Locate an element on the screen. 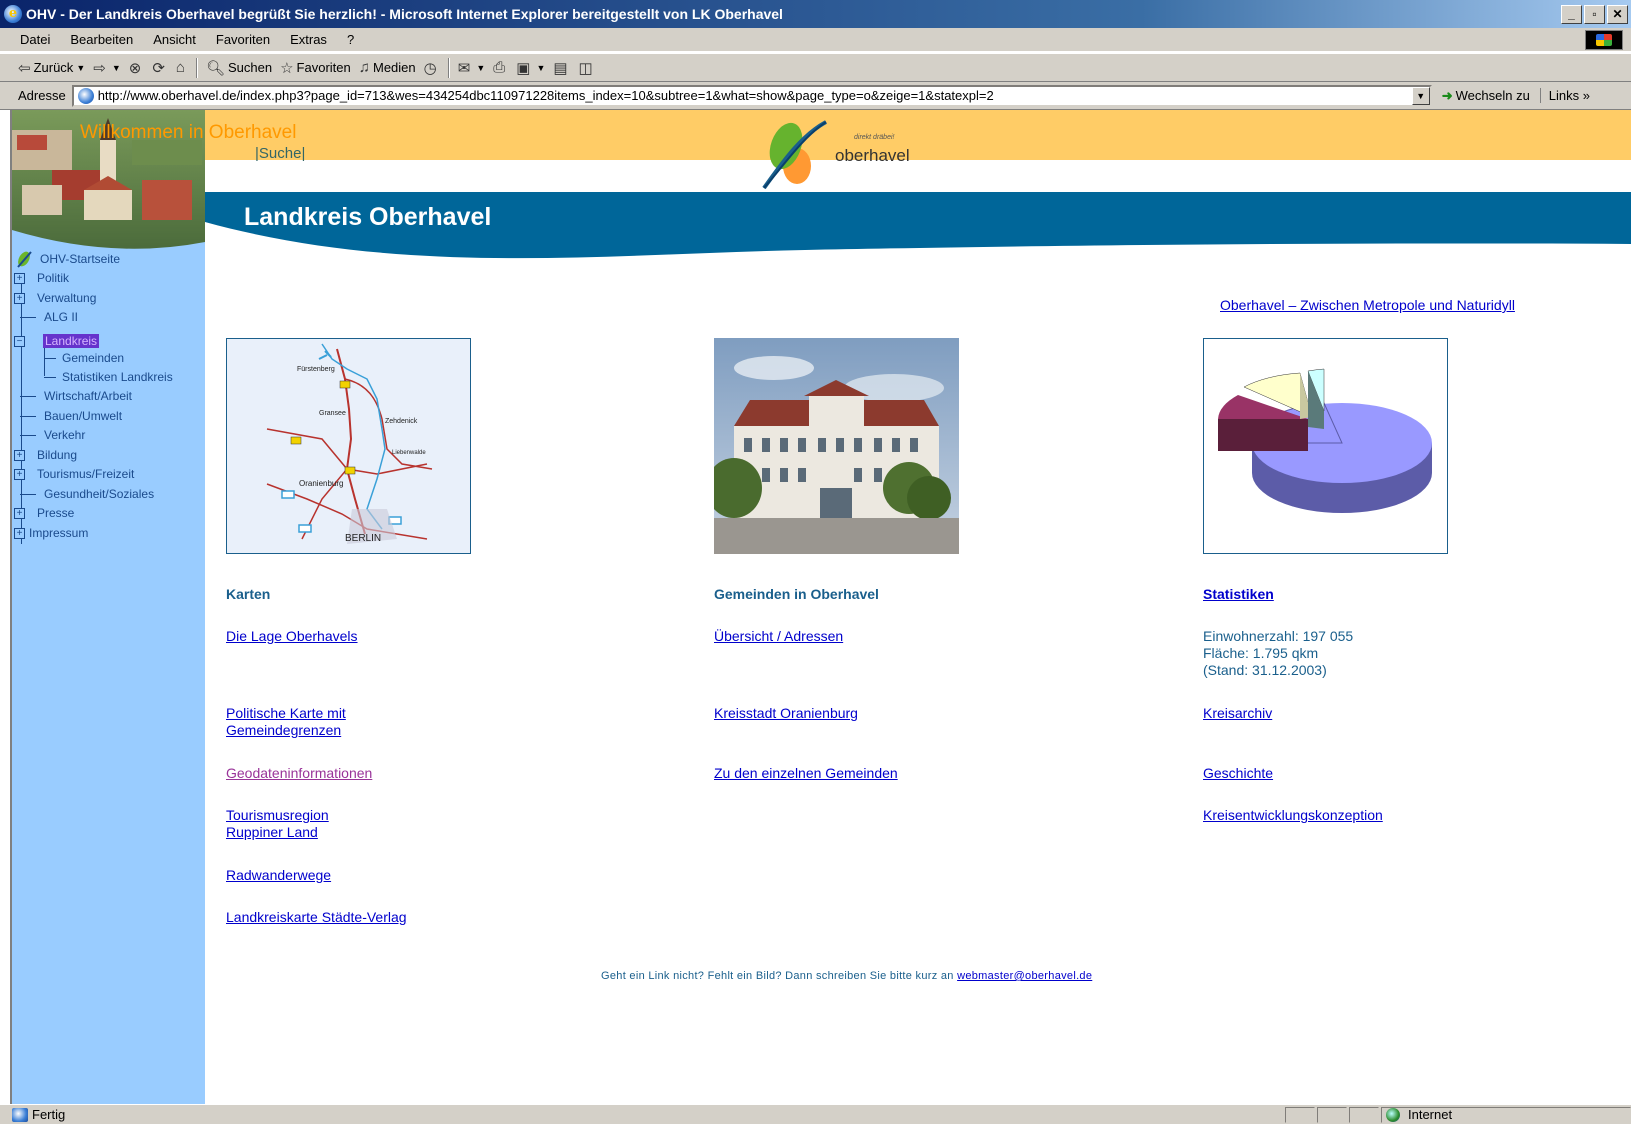 The height and width of the screenshot is (1124, 1631). nav-item-gesundheit: Gesundheit/Soziales is located at coordinates (87, 494).